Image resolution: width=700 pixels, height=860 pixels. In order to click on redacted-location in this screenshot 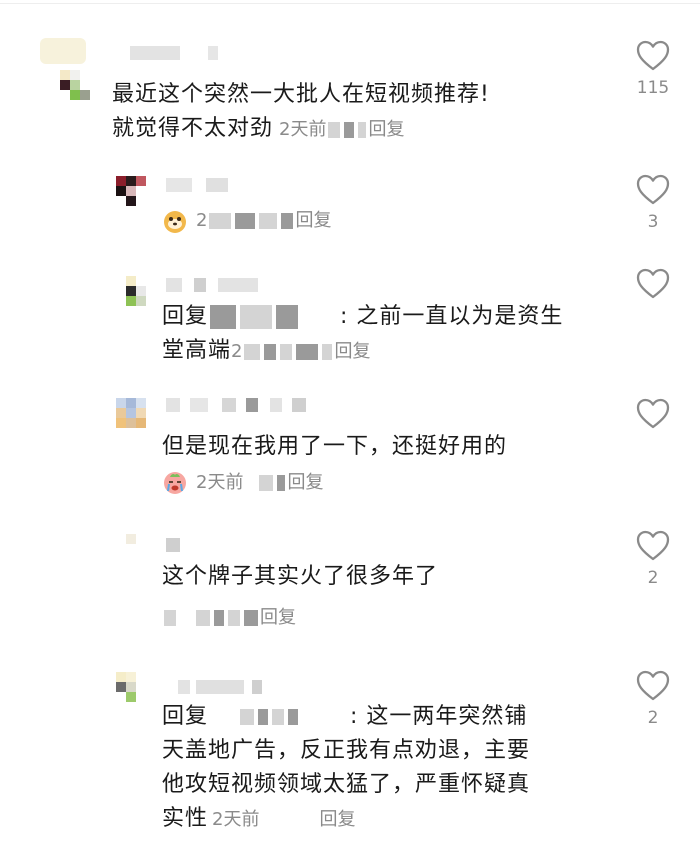, I will do `click(334, 130)`.